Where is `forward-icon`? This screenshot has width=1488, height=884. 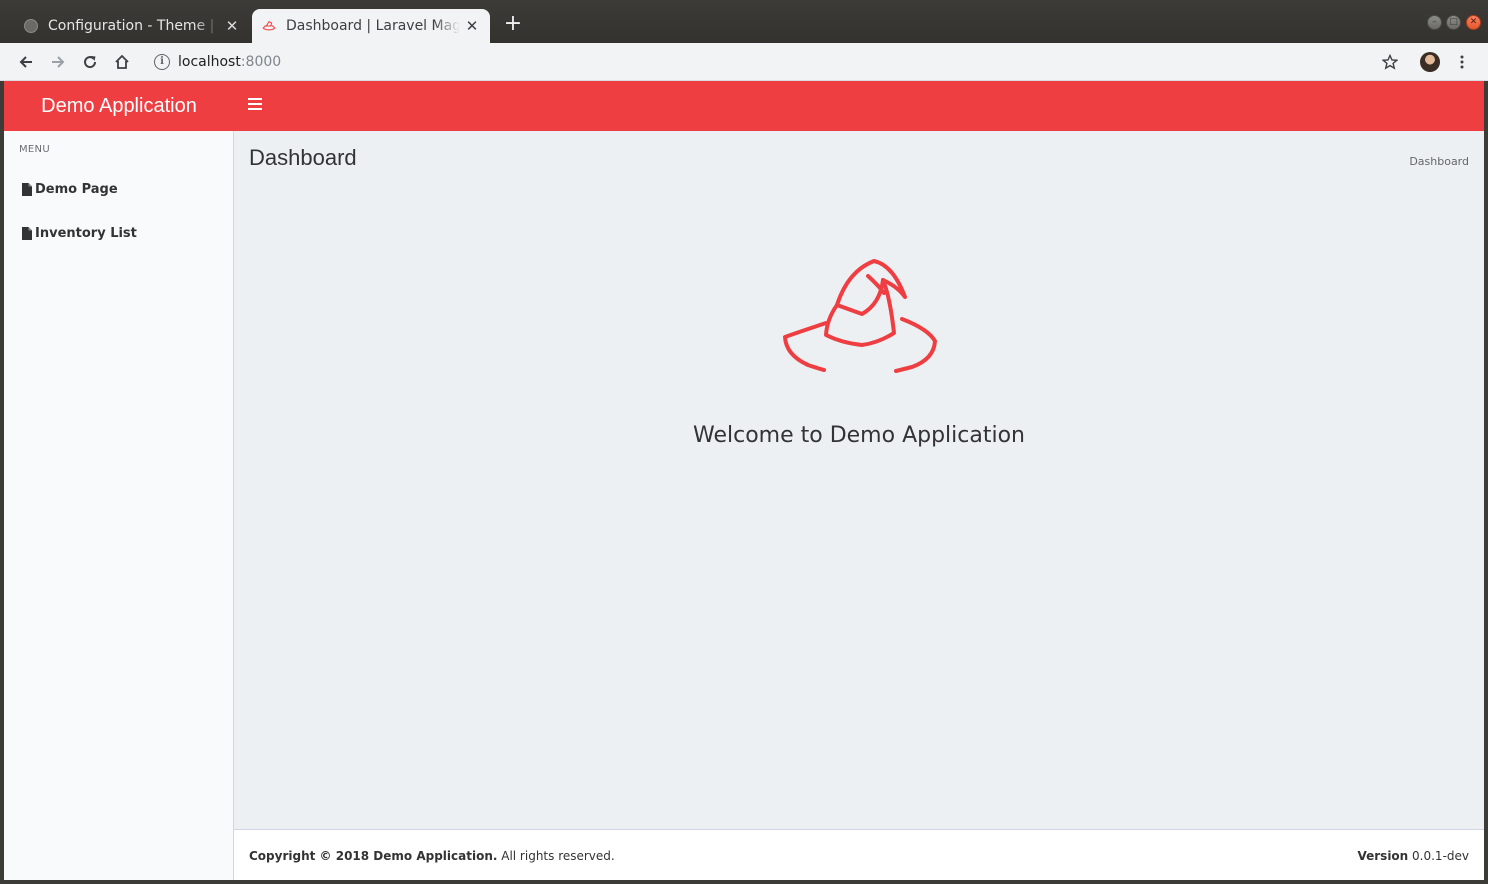 forward-icon is located at coordinates (58, 62).